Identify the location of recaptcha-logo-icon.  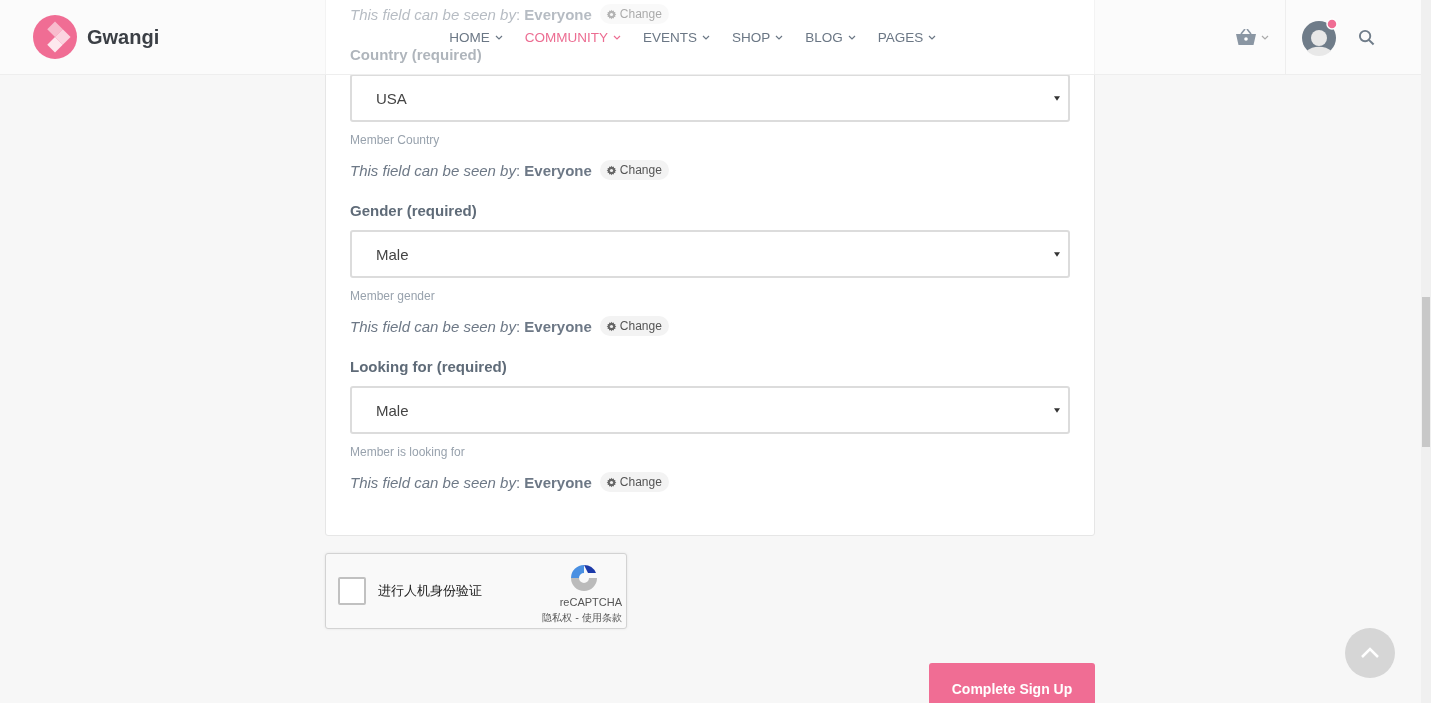
(584, 578).